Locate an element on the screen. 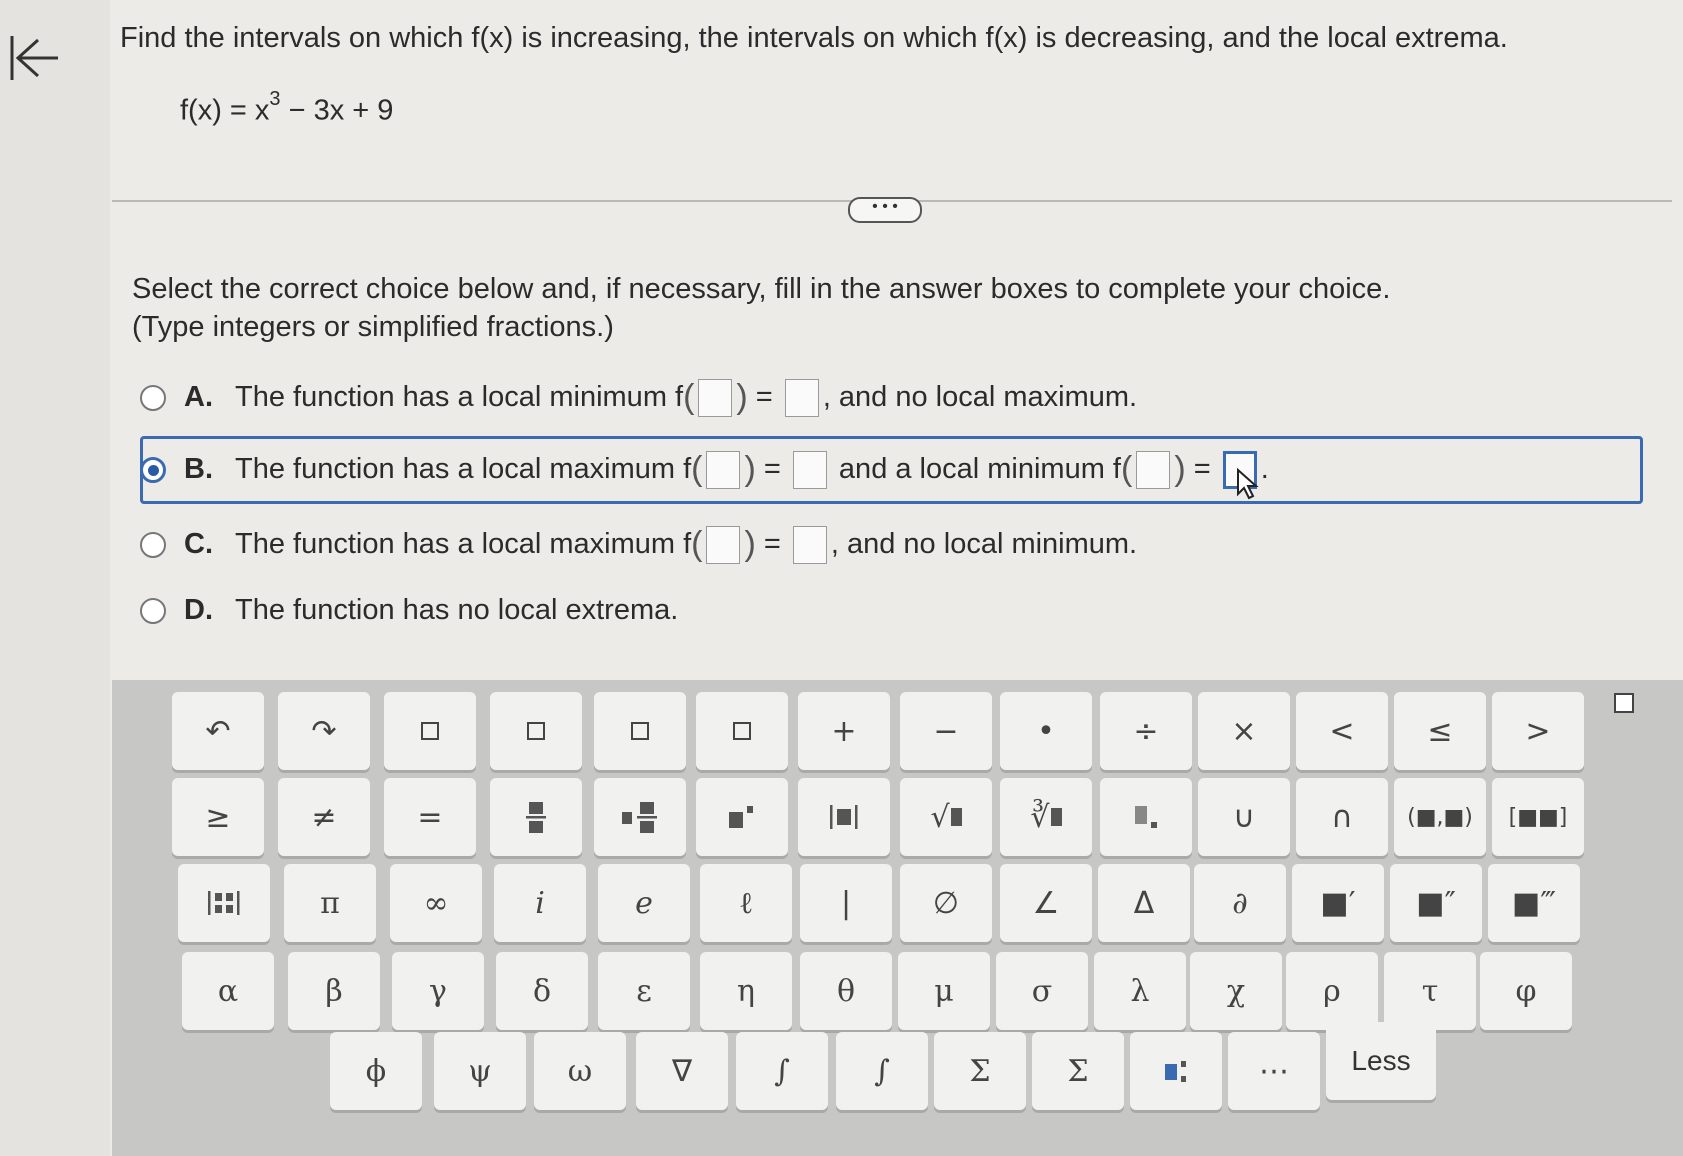  equals-key: = is located at coordinates (430, 817).